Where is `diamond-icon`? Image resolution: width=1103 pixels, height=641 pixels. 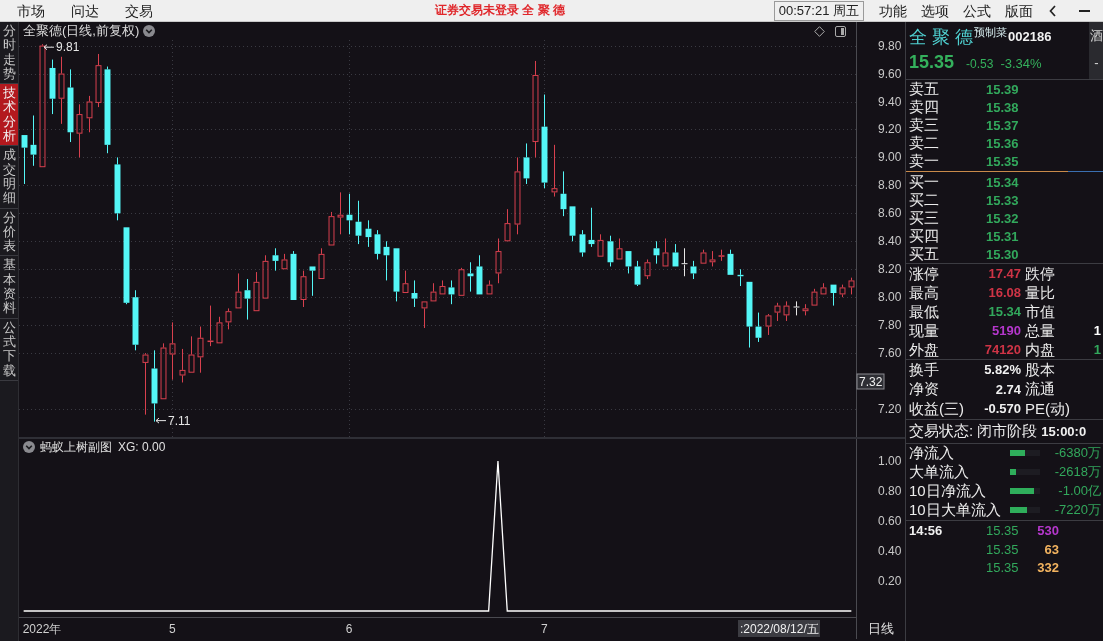 diamond-icon is located at coordinates (819, 31).